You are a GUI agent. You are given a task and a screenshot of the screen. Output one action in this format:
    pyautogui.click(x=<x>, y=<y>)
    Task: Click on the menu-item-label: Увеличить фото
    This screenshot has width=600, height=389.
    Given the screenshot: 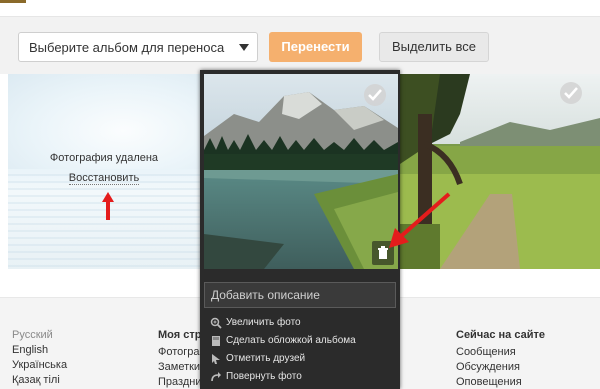 What is the action you would take?
    pyautogui.click(x=263, y=322)
    